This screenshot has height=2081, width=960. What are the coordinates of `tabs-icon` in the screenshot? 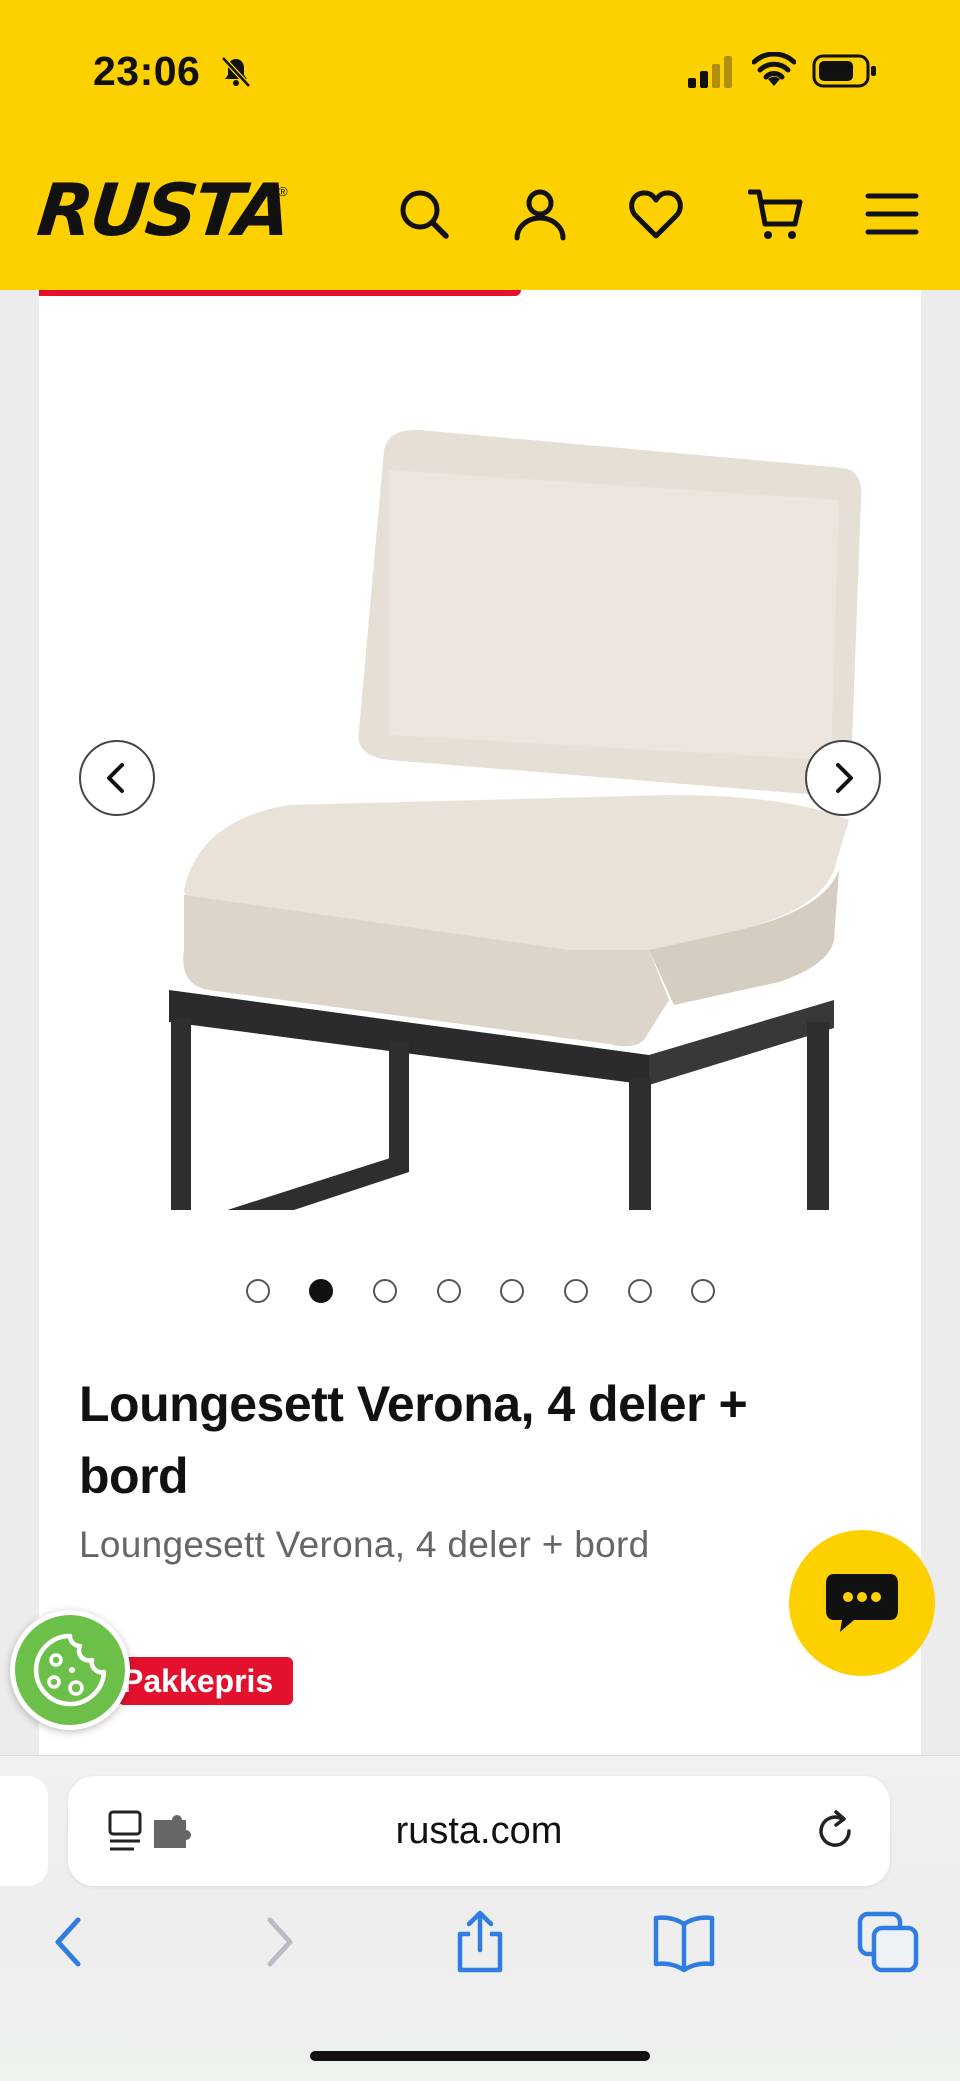 It's located at (888, 1942).